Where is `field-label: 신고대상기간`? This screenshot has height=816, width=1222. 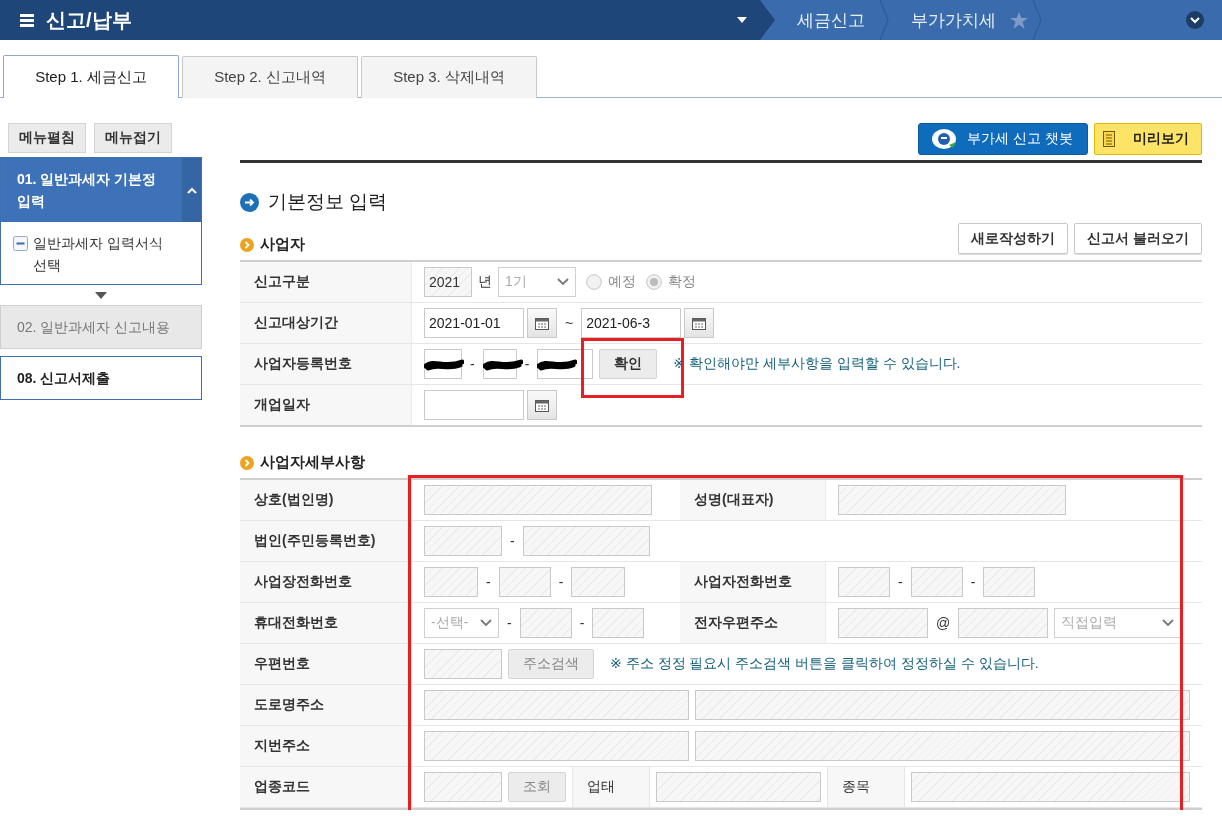
field-label: 신고대상기간 is located at coordinates (326, 323).